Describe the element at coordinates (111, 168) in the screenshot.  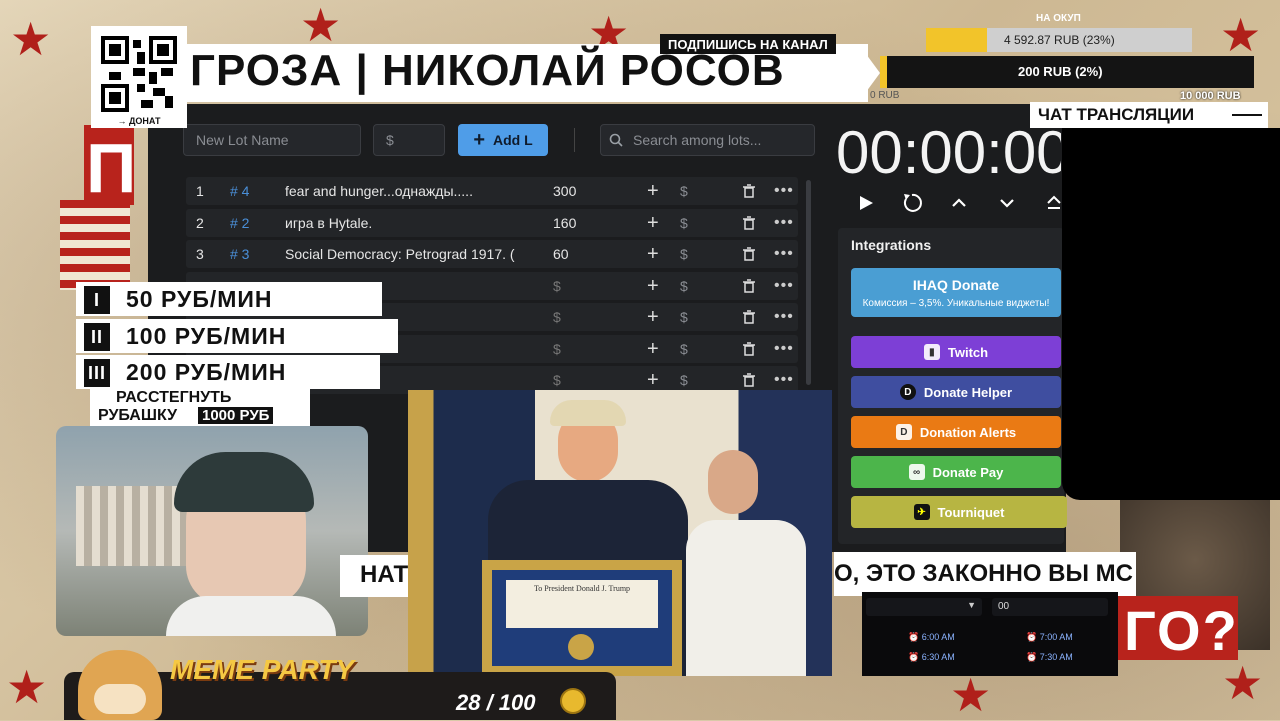
I see `poster-word-left: П` at that location.